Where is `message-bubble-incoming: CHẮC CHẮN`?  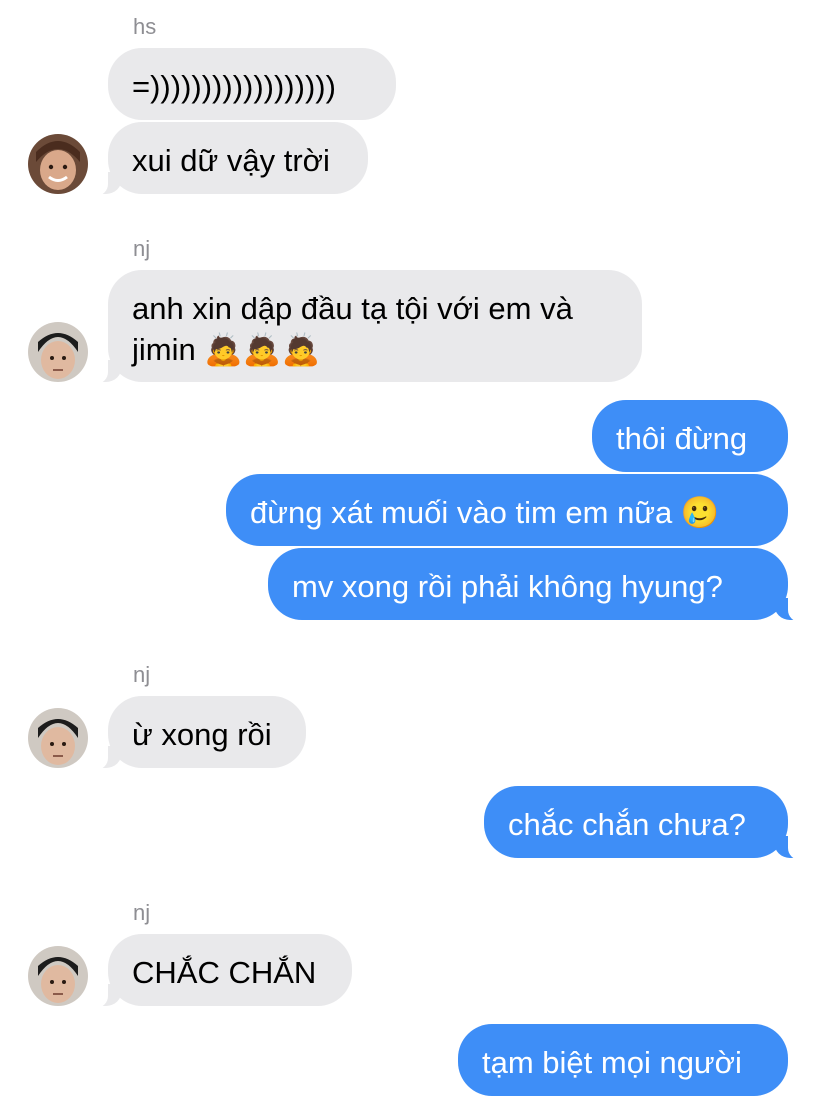
message-bubble-incoming: CHẮC CHẮN is located at coordinates (219, 971).